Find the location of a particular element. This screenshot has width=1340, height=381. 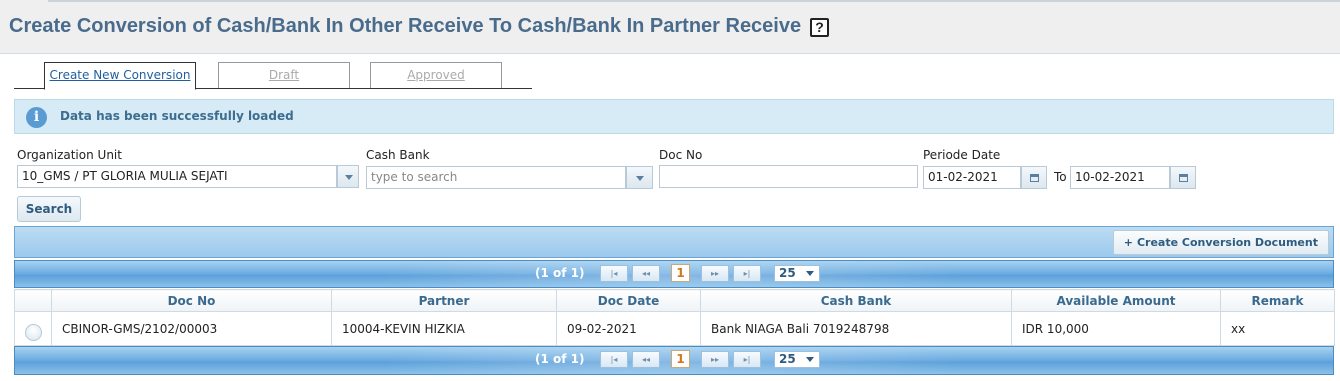

column-header-doc-date: Doc Date is located at coordinates (628, 300).